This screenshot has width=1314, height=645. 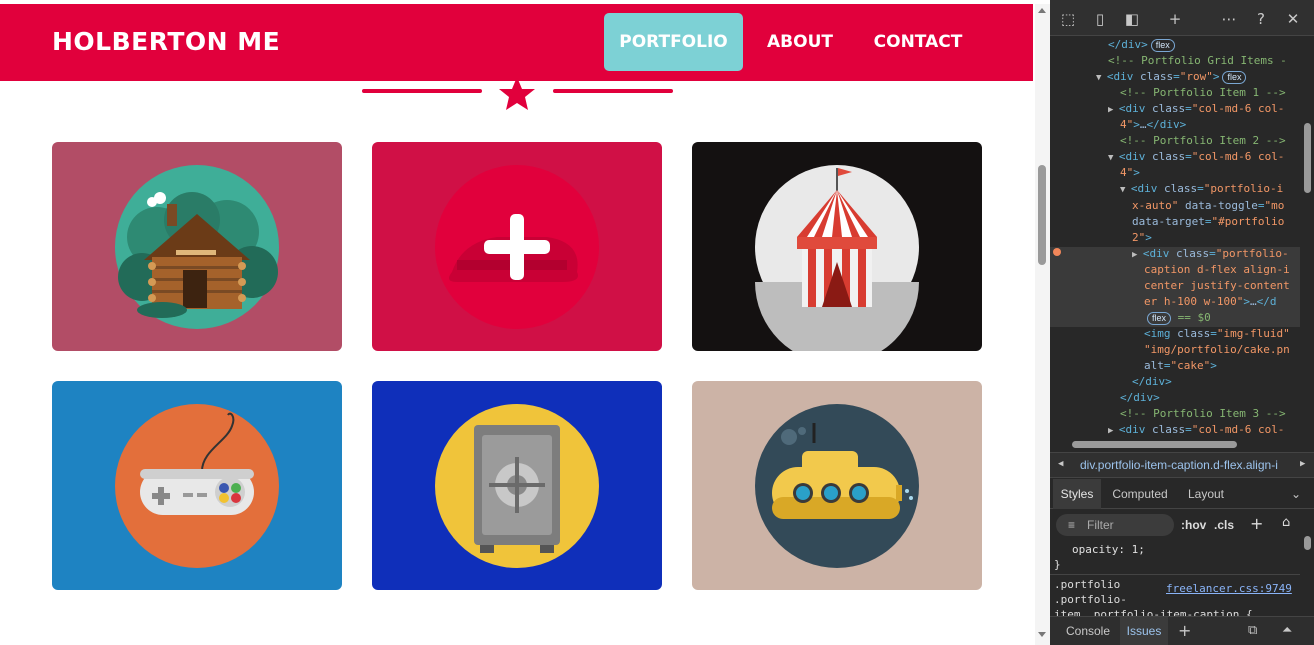 What do you see at coordinates (1100, 525) in the screenshot?
I see `filter-placeholder: Filter` at bounding box center [1100, 525].